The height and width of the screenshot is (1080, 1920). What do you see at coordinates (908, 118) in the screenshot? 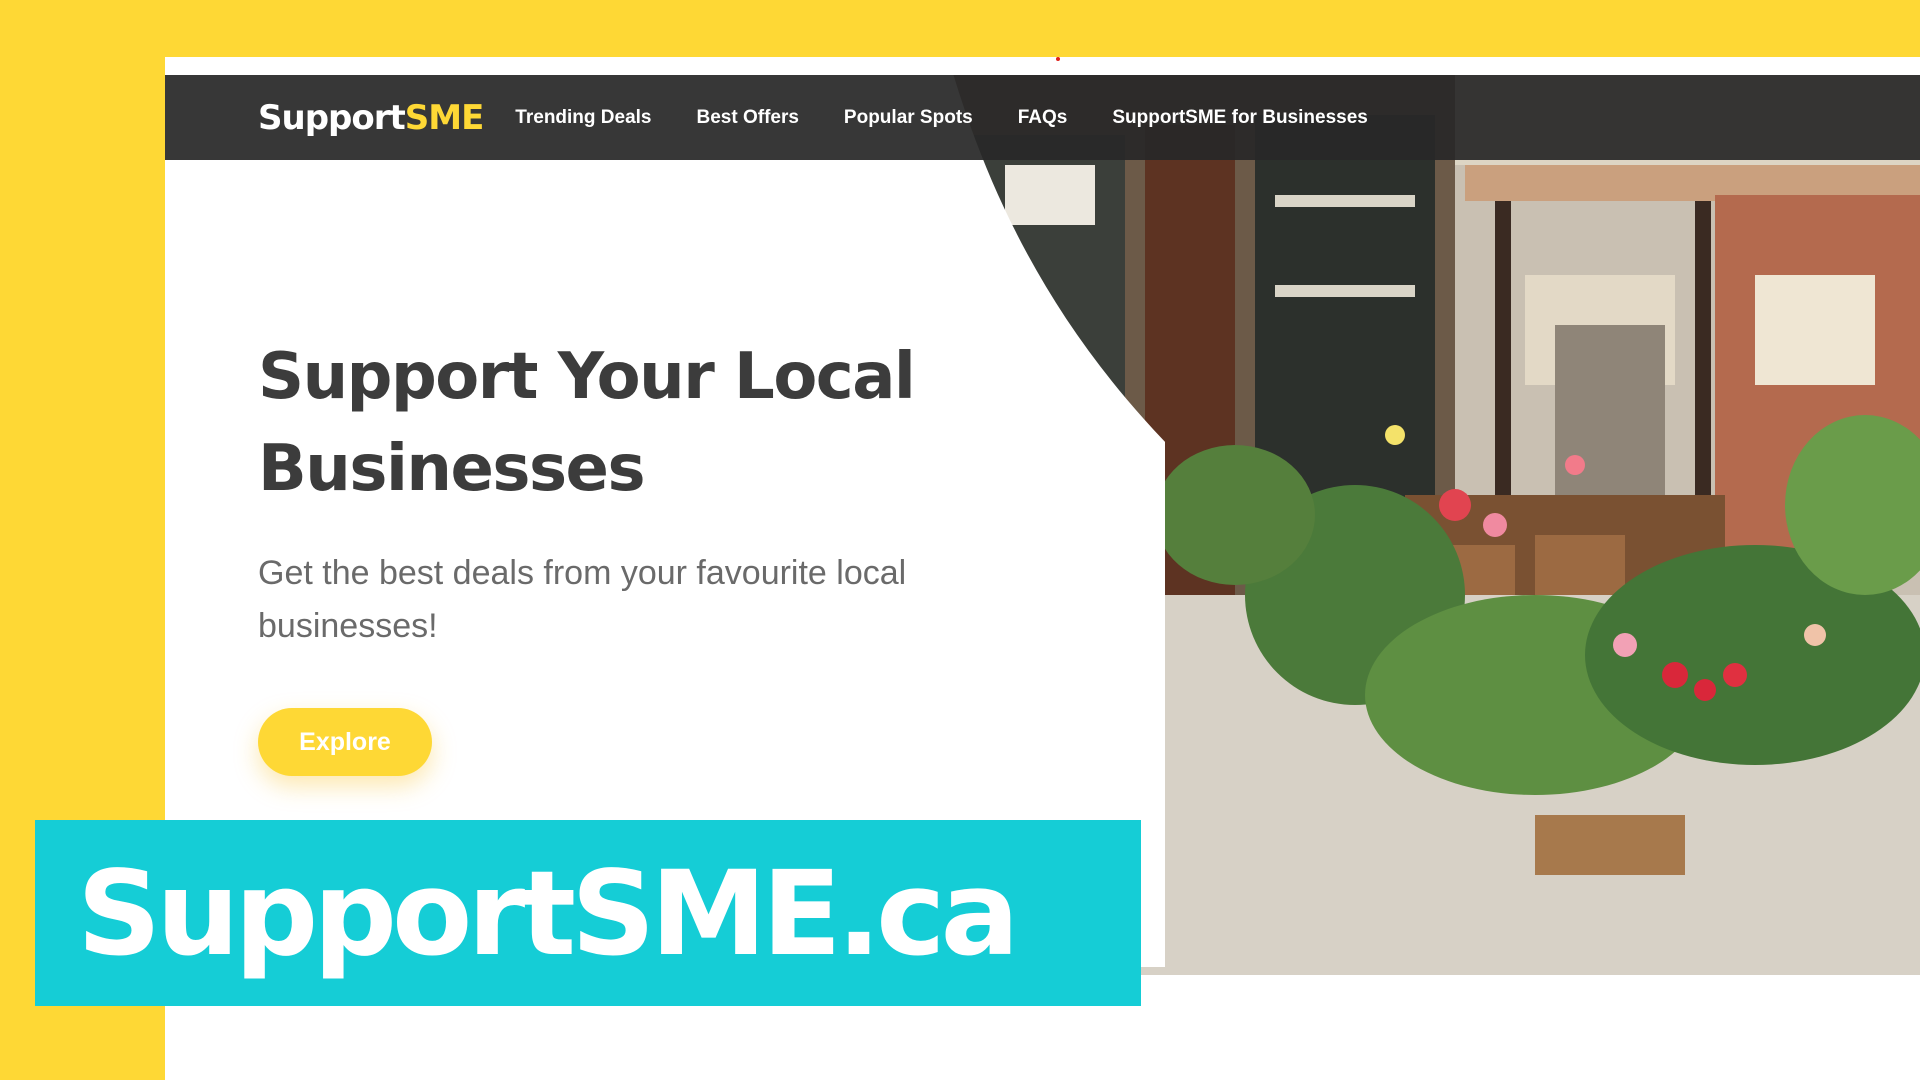
I see `nav-link-popular-spots: Popular Spots` at bounding box center [908, 118].